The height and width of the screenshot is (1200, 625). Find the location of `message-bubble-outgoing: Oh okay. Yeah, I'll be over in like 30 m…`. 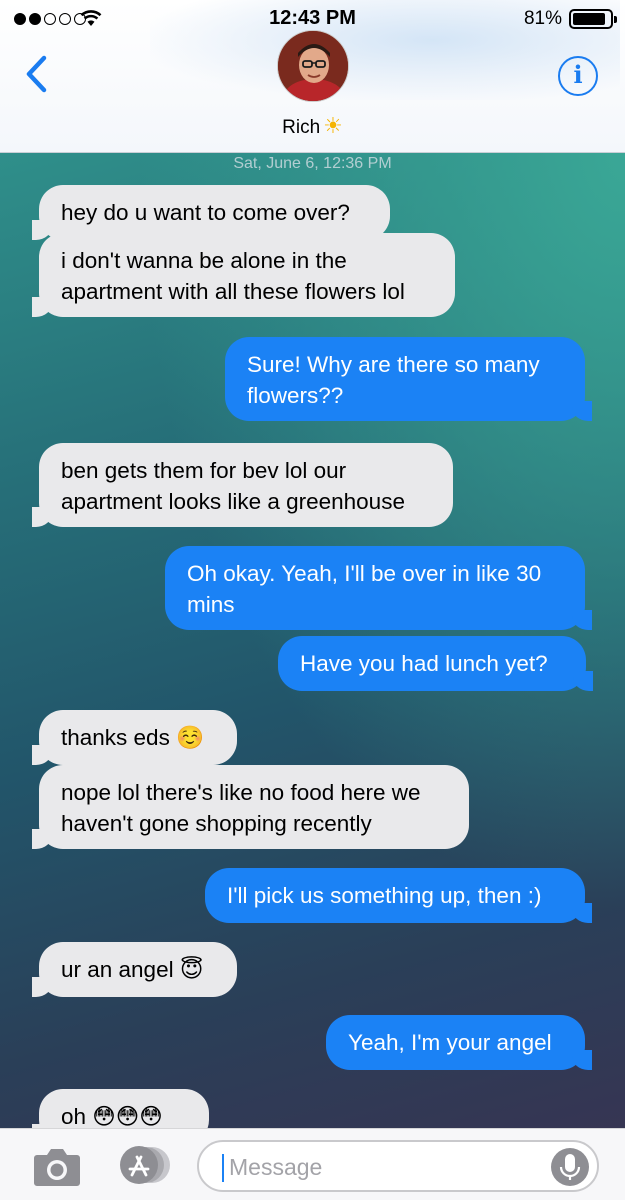

message-bubble-outgoing: Oh okay. Yeah, I'll be over in like 30 m… is located at coordinates (378, 588).